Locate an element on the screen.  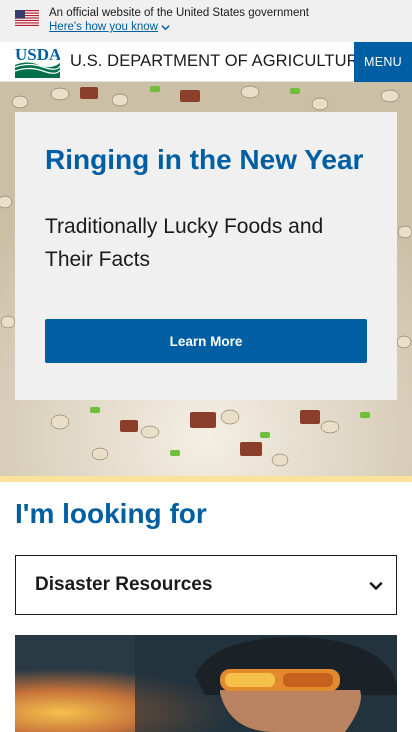
firefighter-photo is located at coordinates (206, 683).